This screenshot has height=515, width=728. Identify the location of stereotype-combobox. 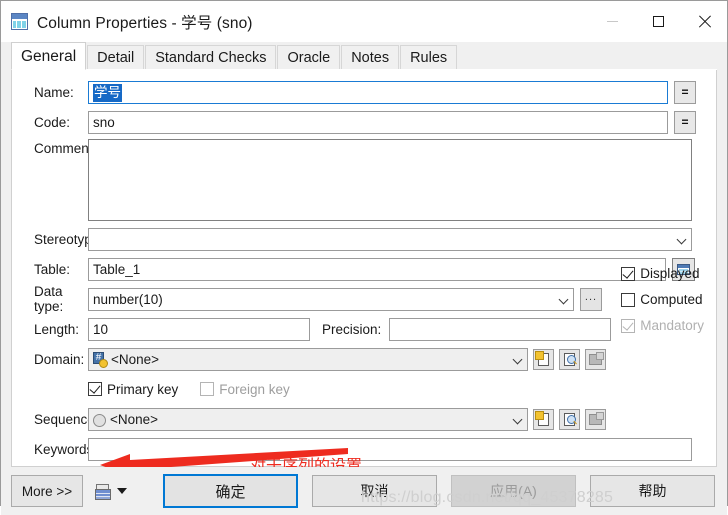
(390, 239).